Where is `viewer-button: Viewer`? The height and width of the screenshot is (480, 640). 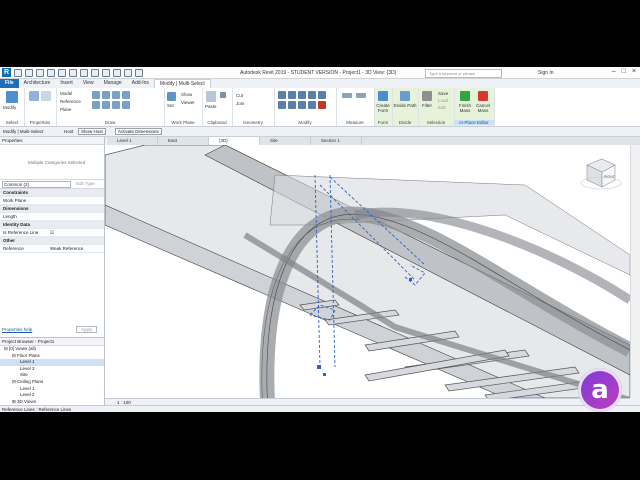
viewer-button: Viewer is located at coordinates (188, 102).